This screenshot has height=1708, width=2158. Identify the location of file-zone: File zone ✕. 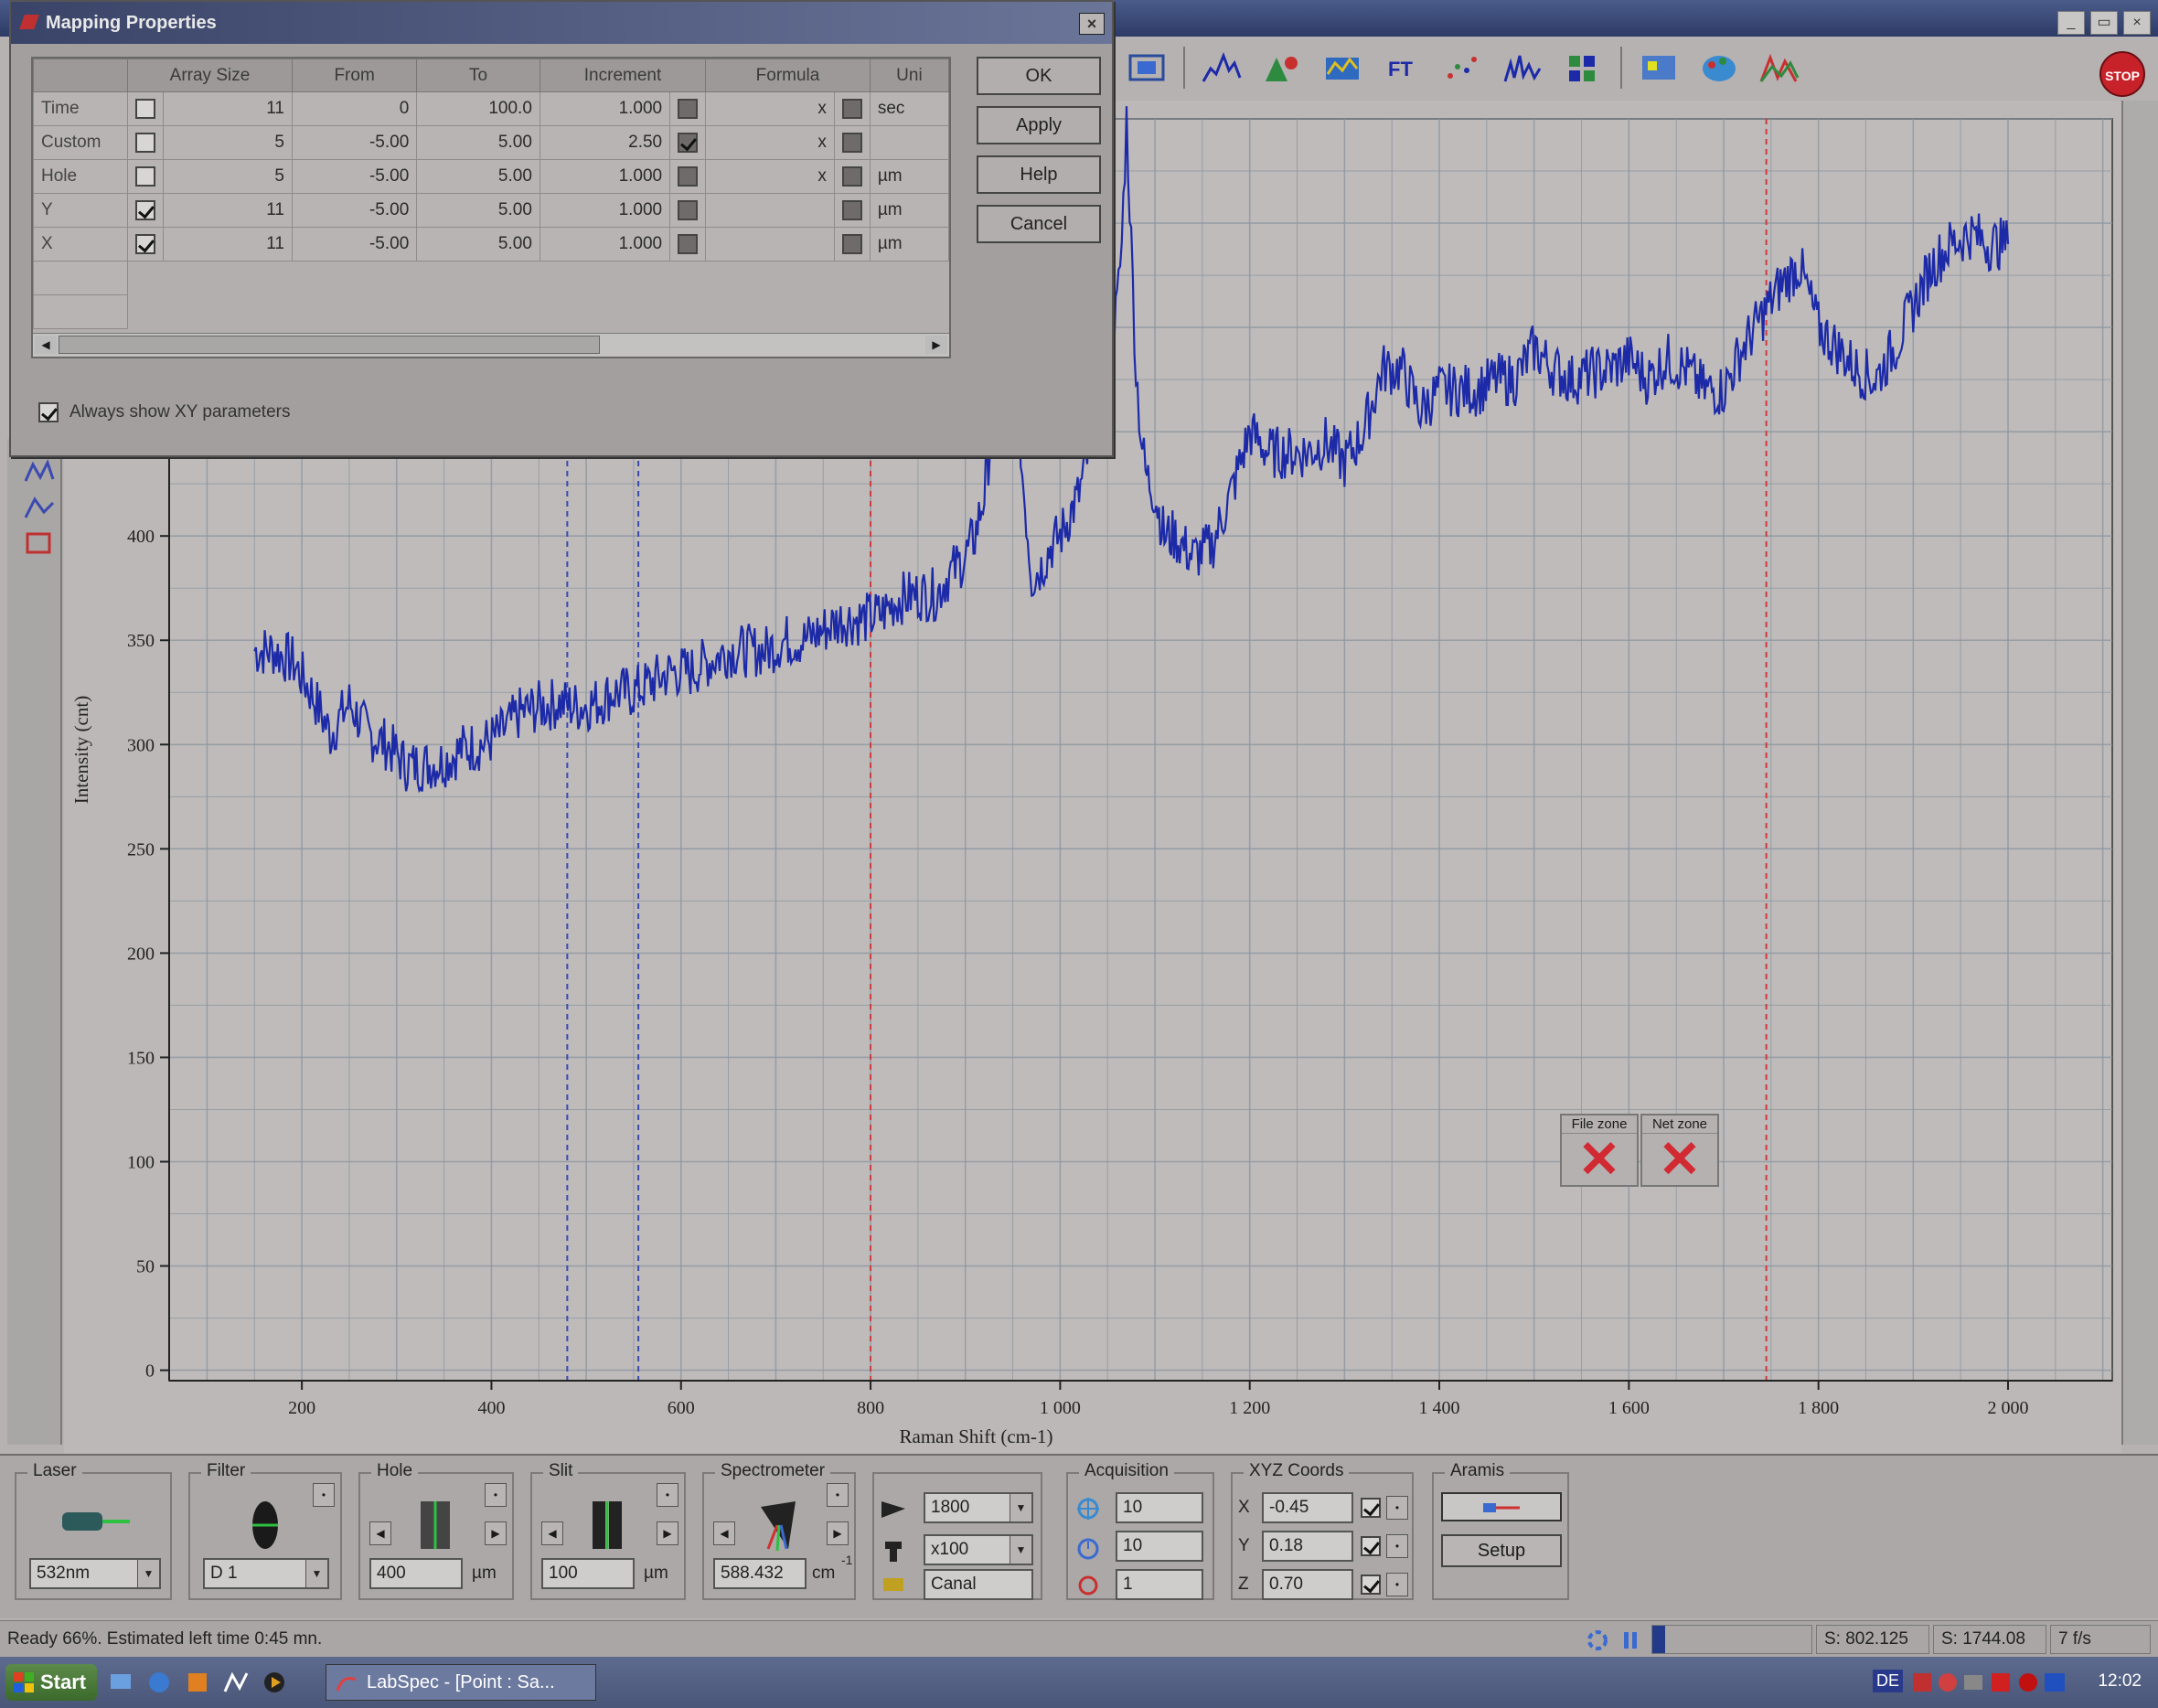
(1599, 1150).